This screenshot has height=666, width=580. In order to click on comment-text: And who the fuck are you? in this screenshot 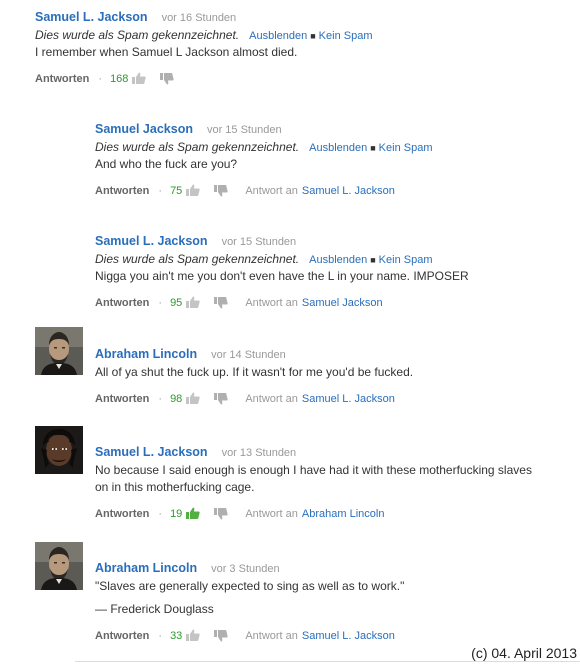, I will do `click(166, 164)`.